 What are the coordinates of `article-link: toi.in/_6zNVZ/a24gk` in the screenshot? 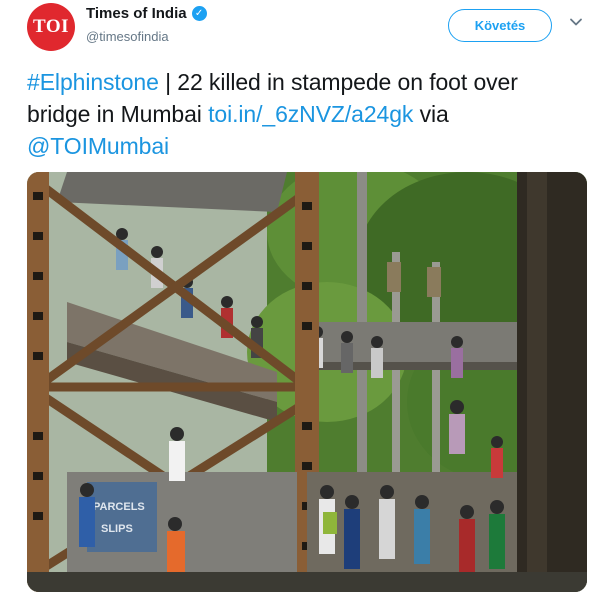 It's located at (310, 114).